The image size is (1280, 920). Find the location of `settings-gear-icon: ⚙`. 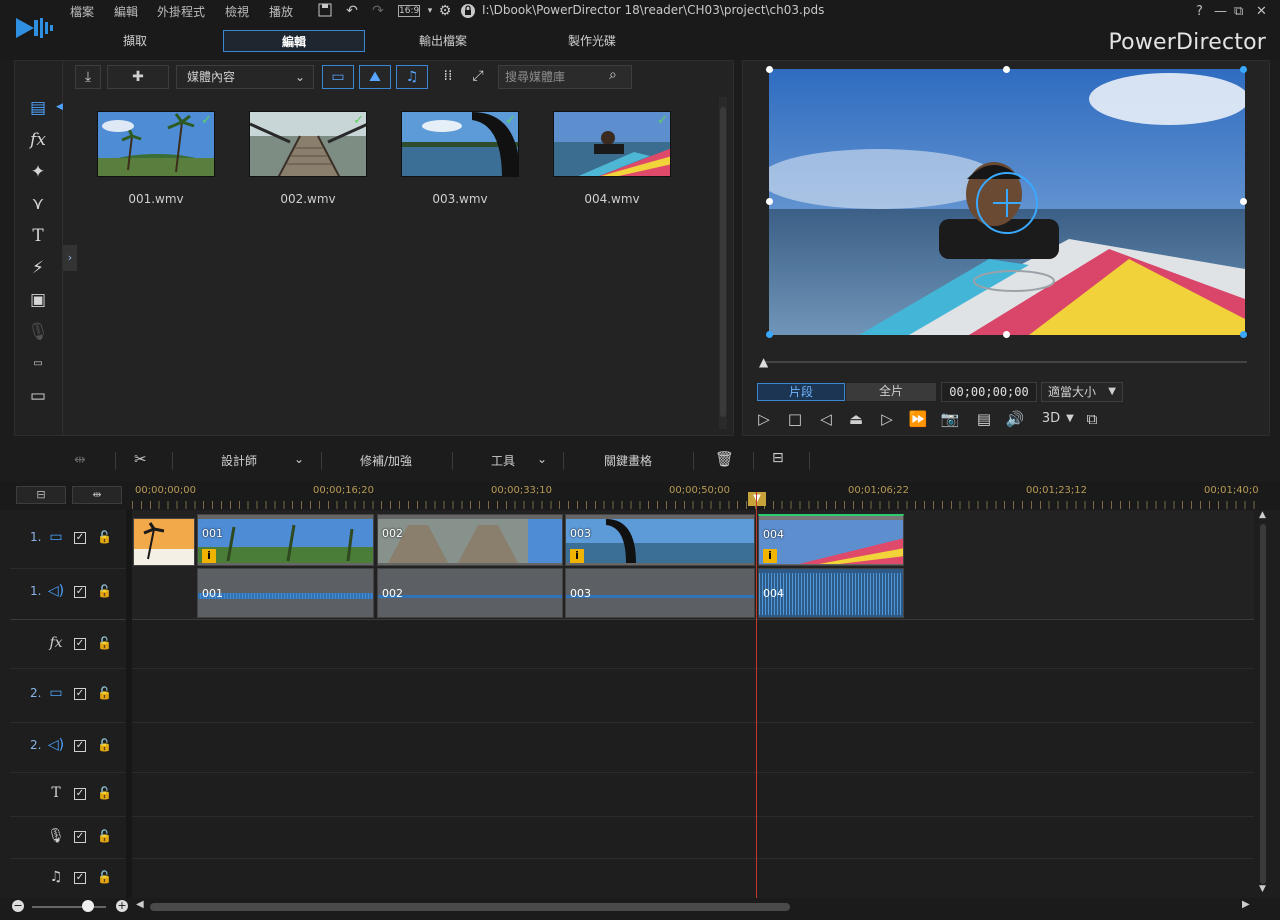

settings-gear-icon: ⚙ is located at coordinates (445, 11).